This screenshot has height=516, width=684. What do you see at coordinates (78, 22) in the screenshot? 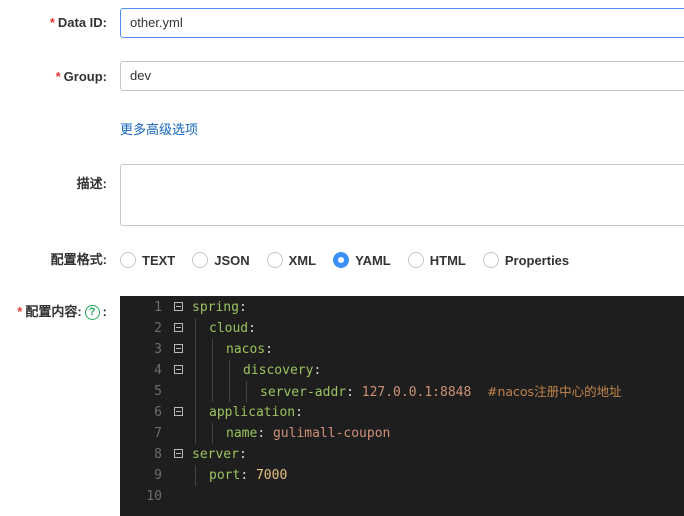
I see `data-id-label: * Data ID:` at bounding box center [78, 22].